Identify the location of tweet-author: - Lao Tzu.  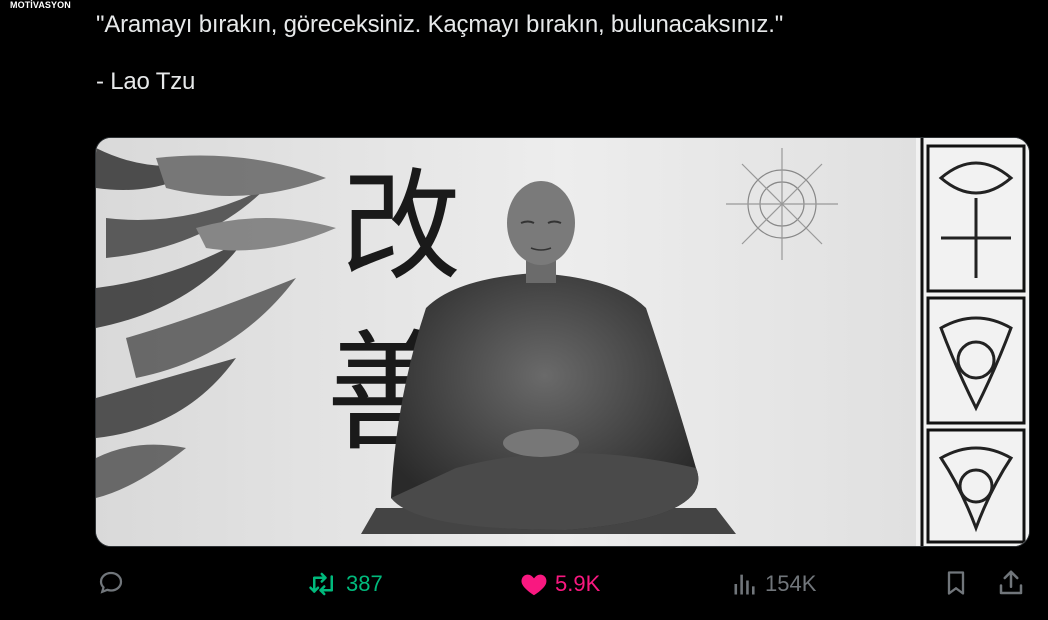
(146, 81).